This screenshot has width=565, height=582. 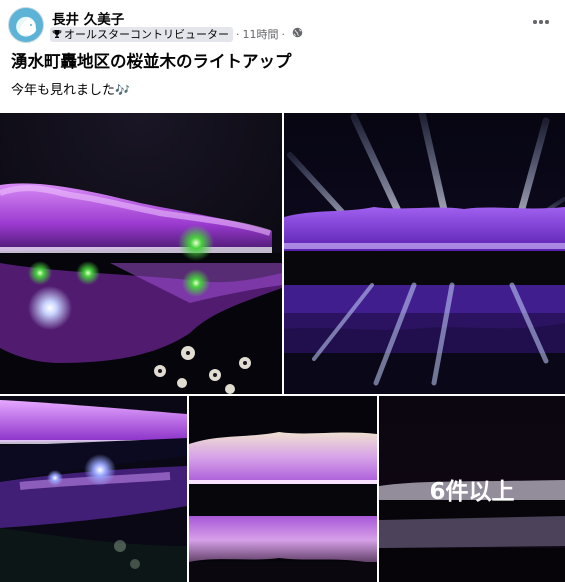 What do you see at coordinates (146, 34) in the screenshot?
I see `badge-label: オールスターコントリビューター` at bounding box center [146, 34].